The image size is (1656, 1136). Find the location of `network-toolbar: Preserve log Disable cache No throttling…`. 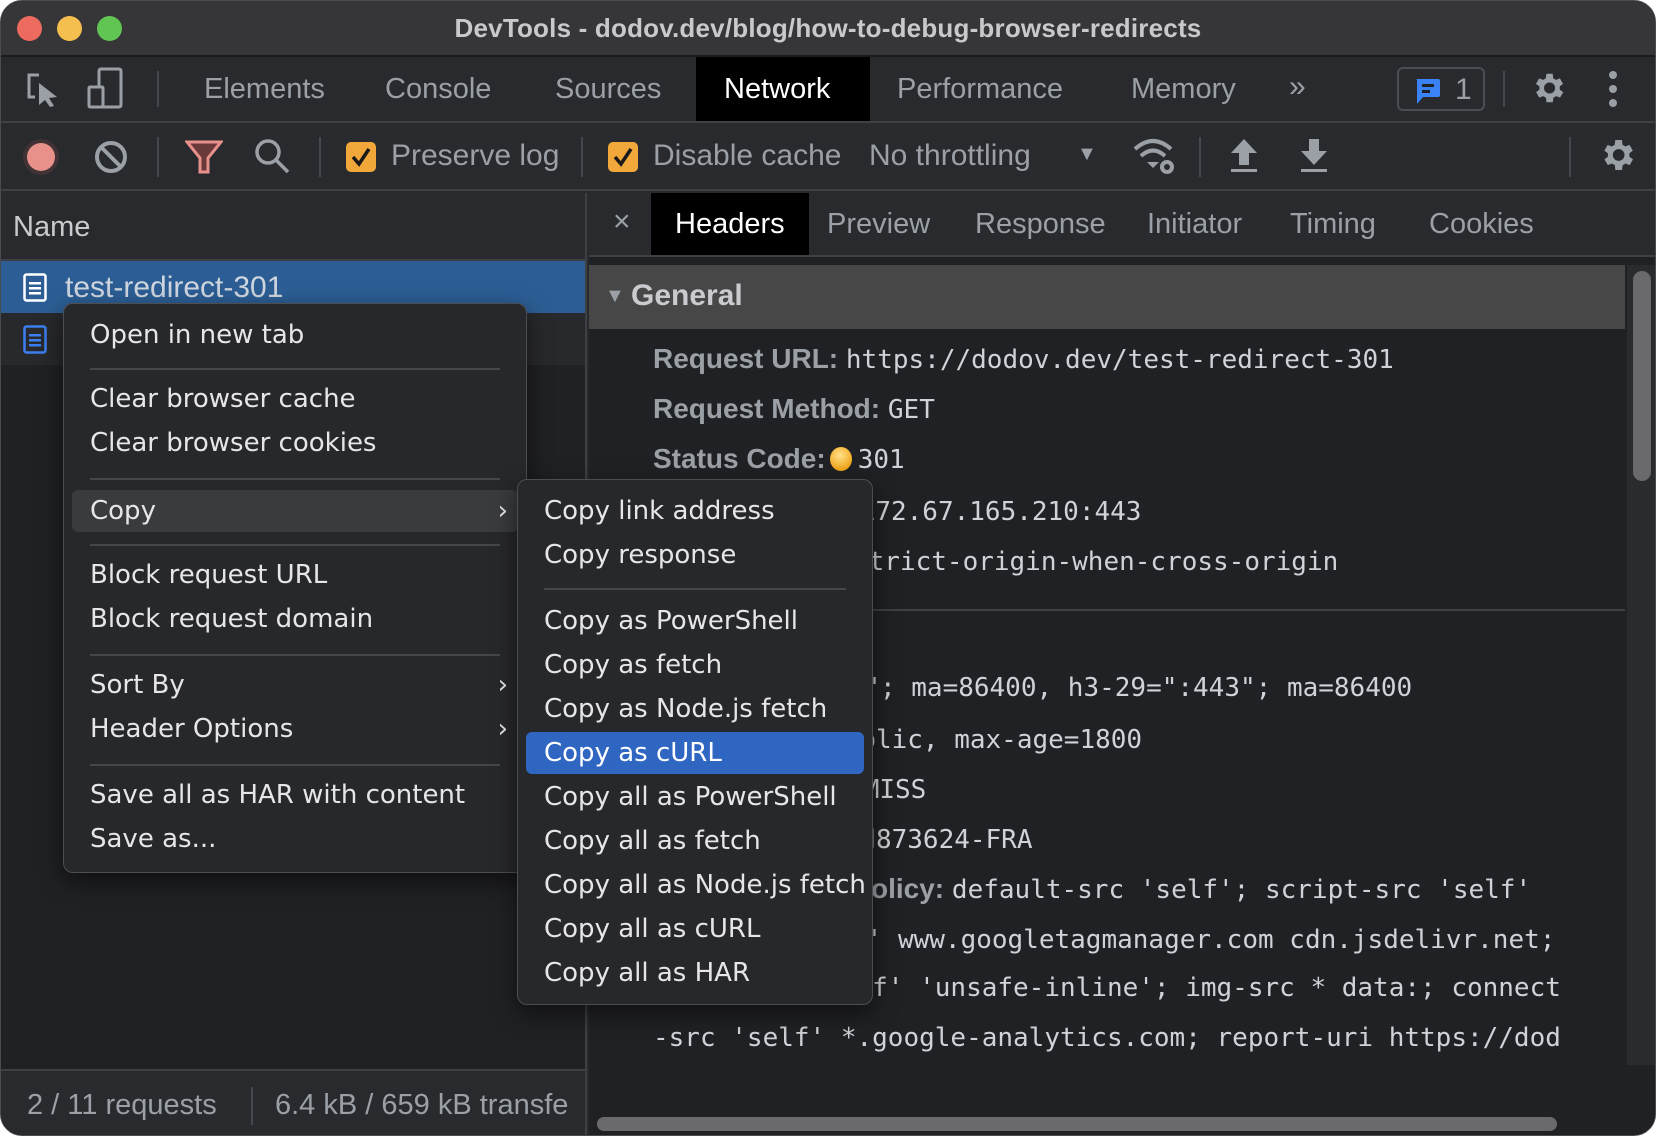

network-toolbar: Preserve log Disable cache No throttling… is located at coordinates (828, 157).